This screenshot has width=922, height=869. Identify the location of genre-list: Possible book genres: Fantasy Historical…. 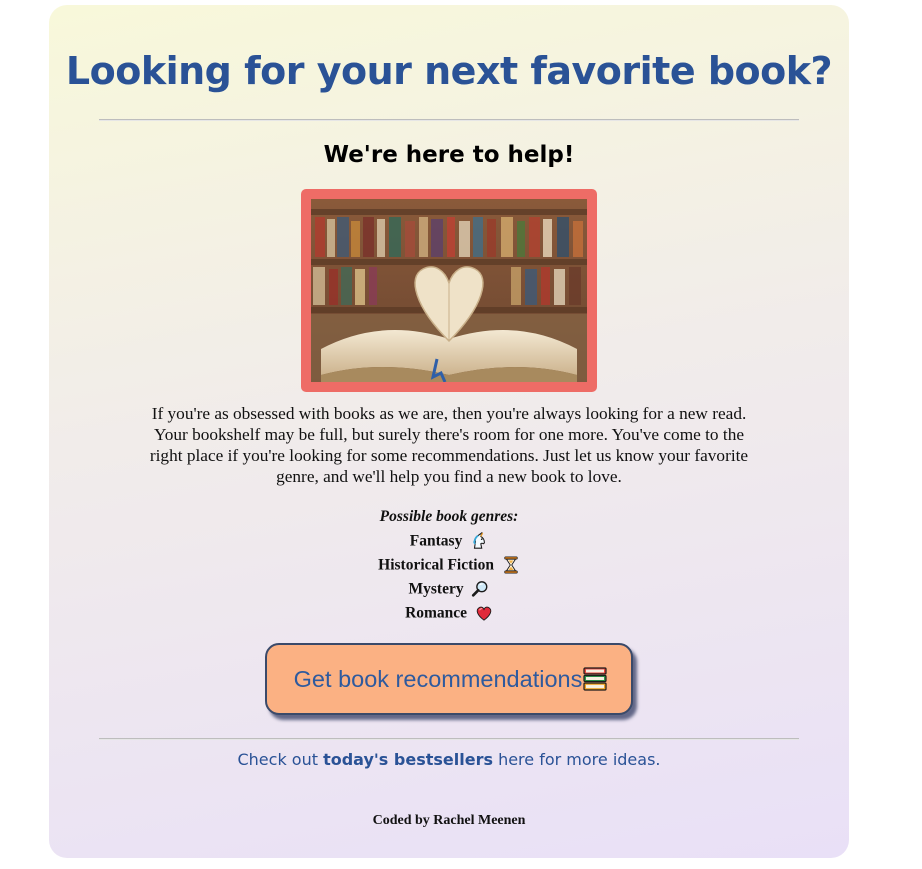
(449, 567).